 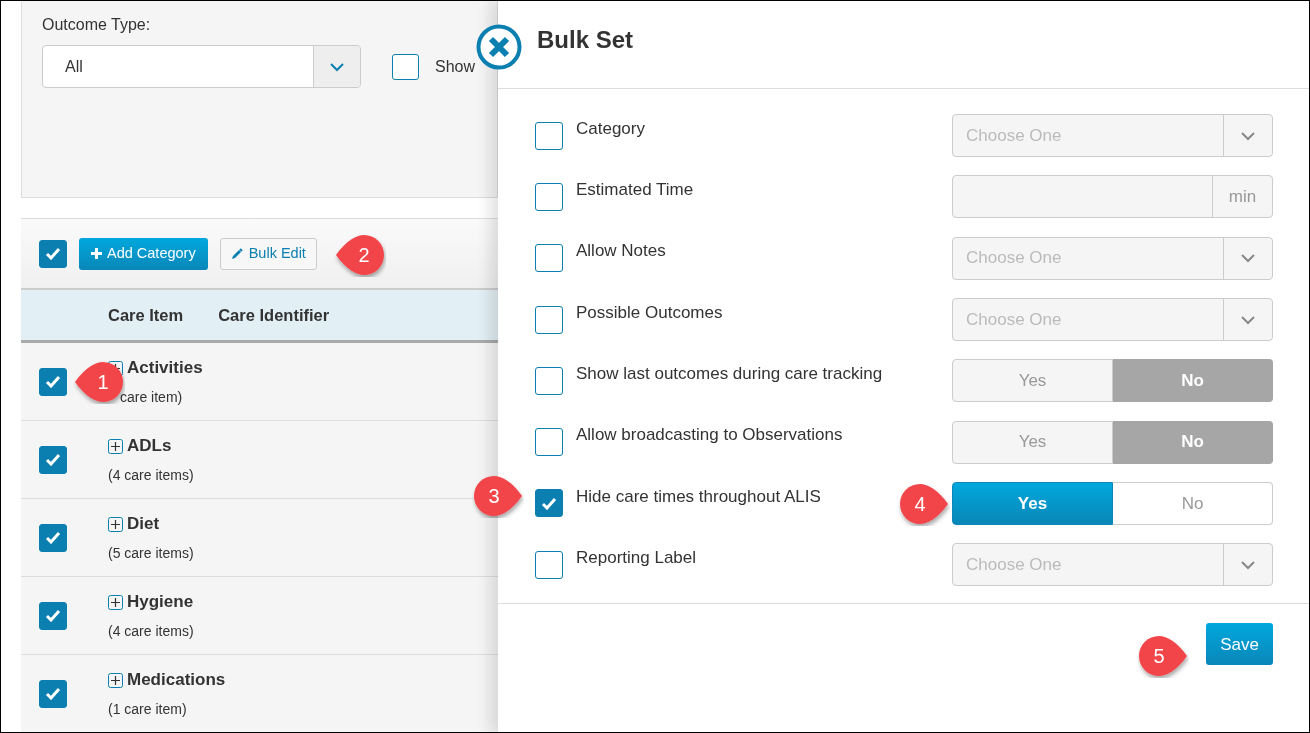 I want to click on step-callout-tooltip: 5, so click(x=1163, y=656).